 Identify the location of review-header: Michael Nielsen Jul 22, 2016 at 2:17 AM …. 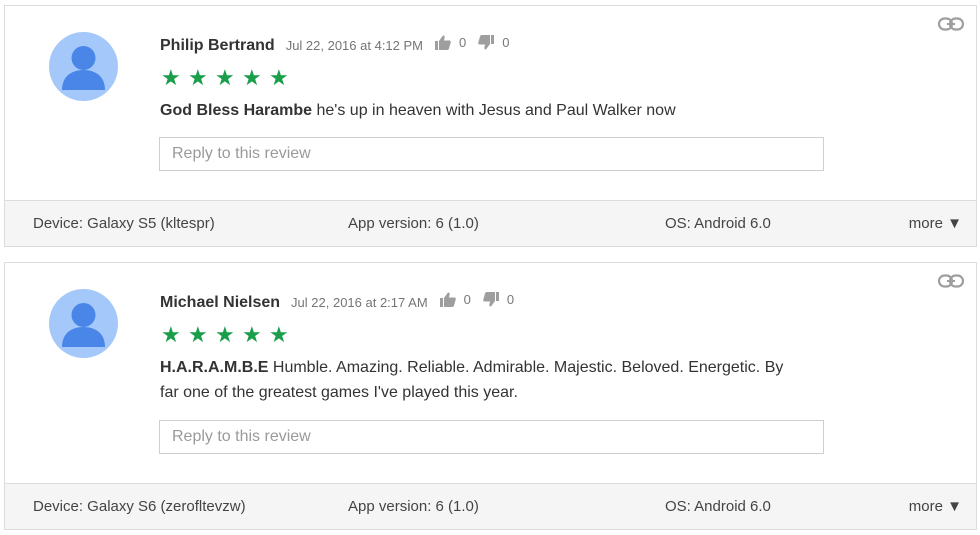
(337, 302).